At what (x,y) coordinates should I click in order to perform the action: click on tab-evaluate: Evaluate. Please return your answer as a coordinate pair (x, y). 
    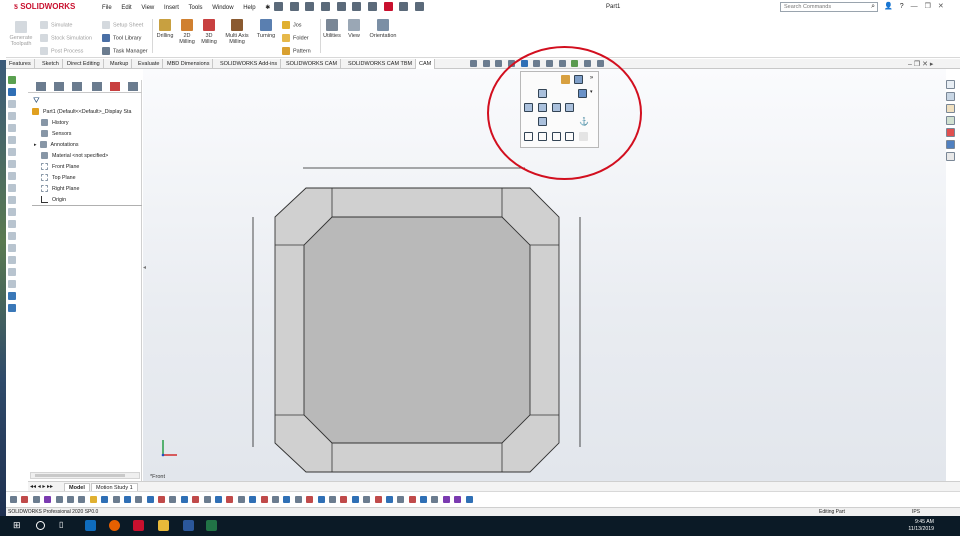
    Looking at the image, I should click on (149, 64).